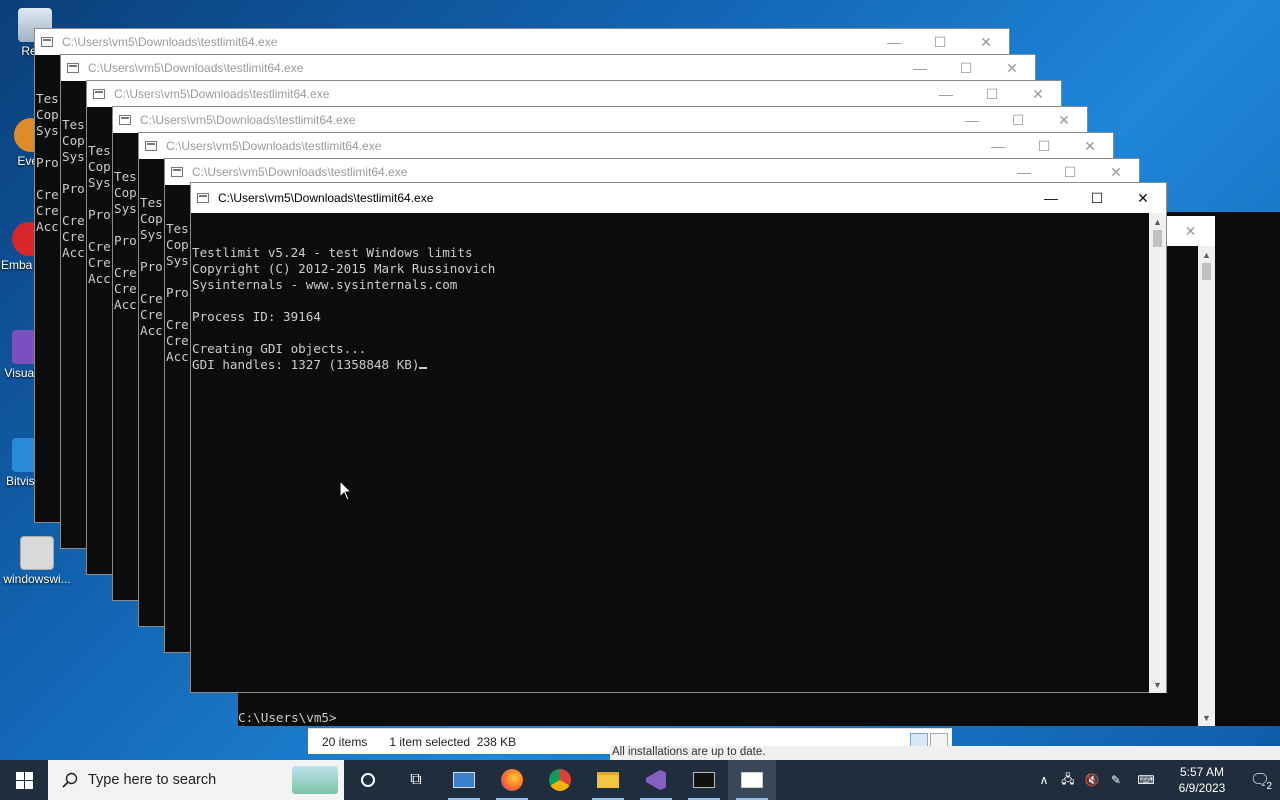 Image resolution: width=1280 pixels, height=800 pixels. I want to click on cortana-icon, so click(368, 780).